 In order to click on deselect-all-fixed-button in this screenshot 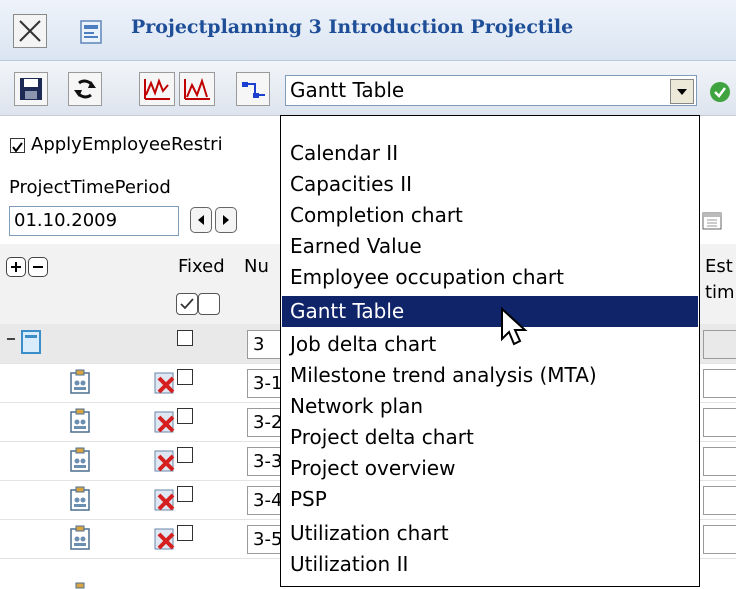, I will do `click(209, 304)`.